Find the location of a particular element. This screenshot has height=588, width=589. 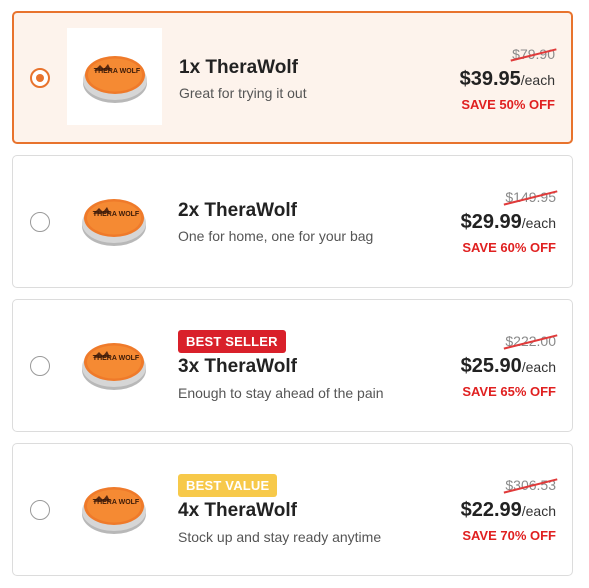

savings-label: SAVE 65% OFF is located at coordinates (509, 391).